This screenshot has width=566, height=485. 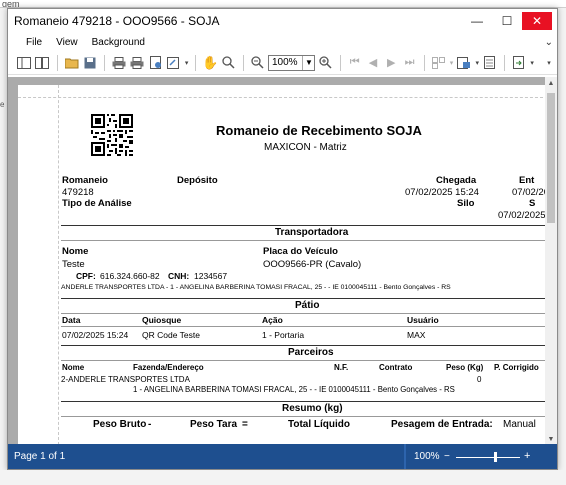 What do you see at coordinates (507, 21) in the screenshot?
I see `maximize-button: ☐` at bounding box center [507, 21].